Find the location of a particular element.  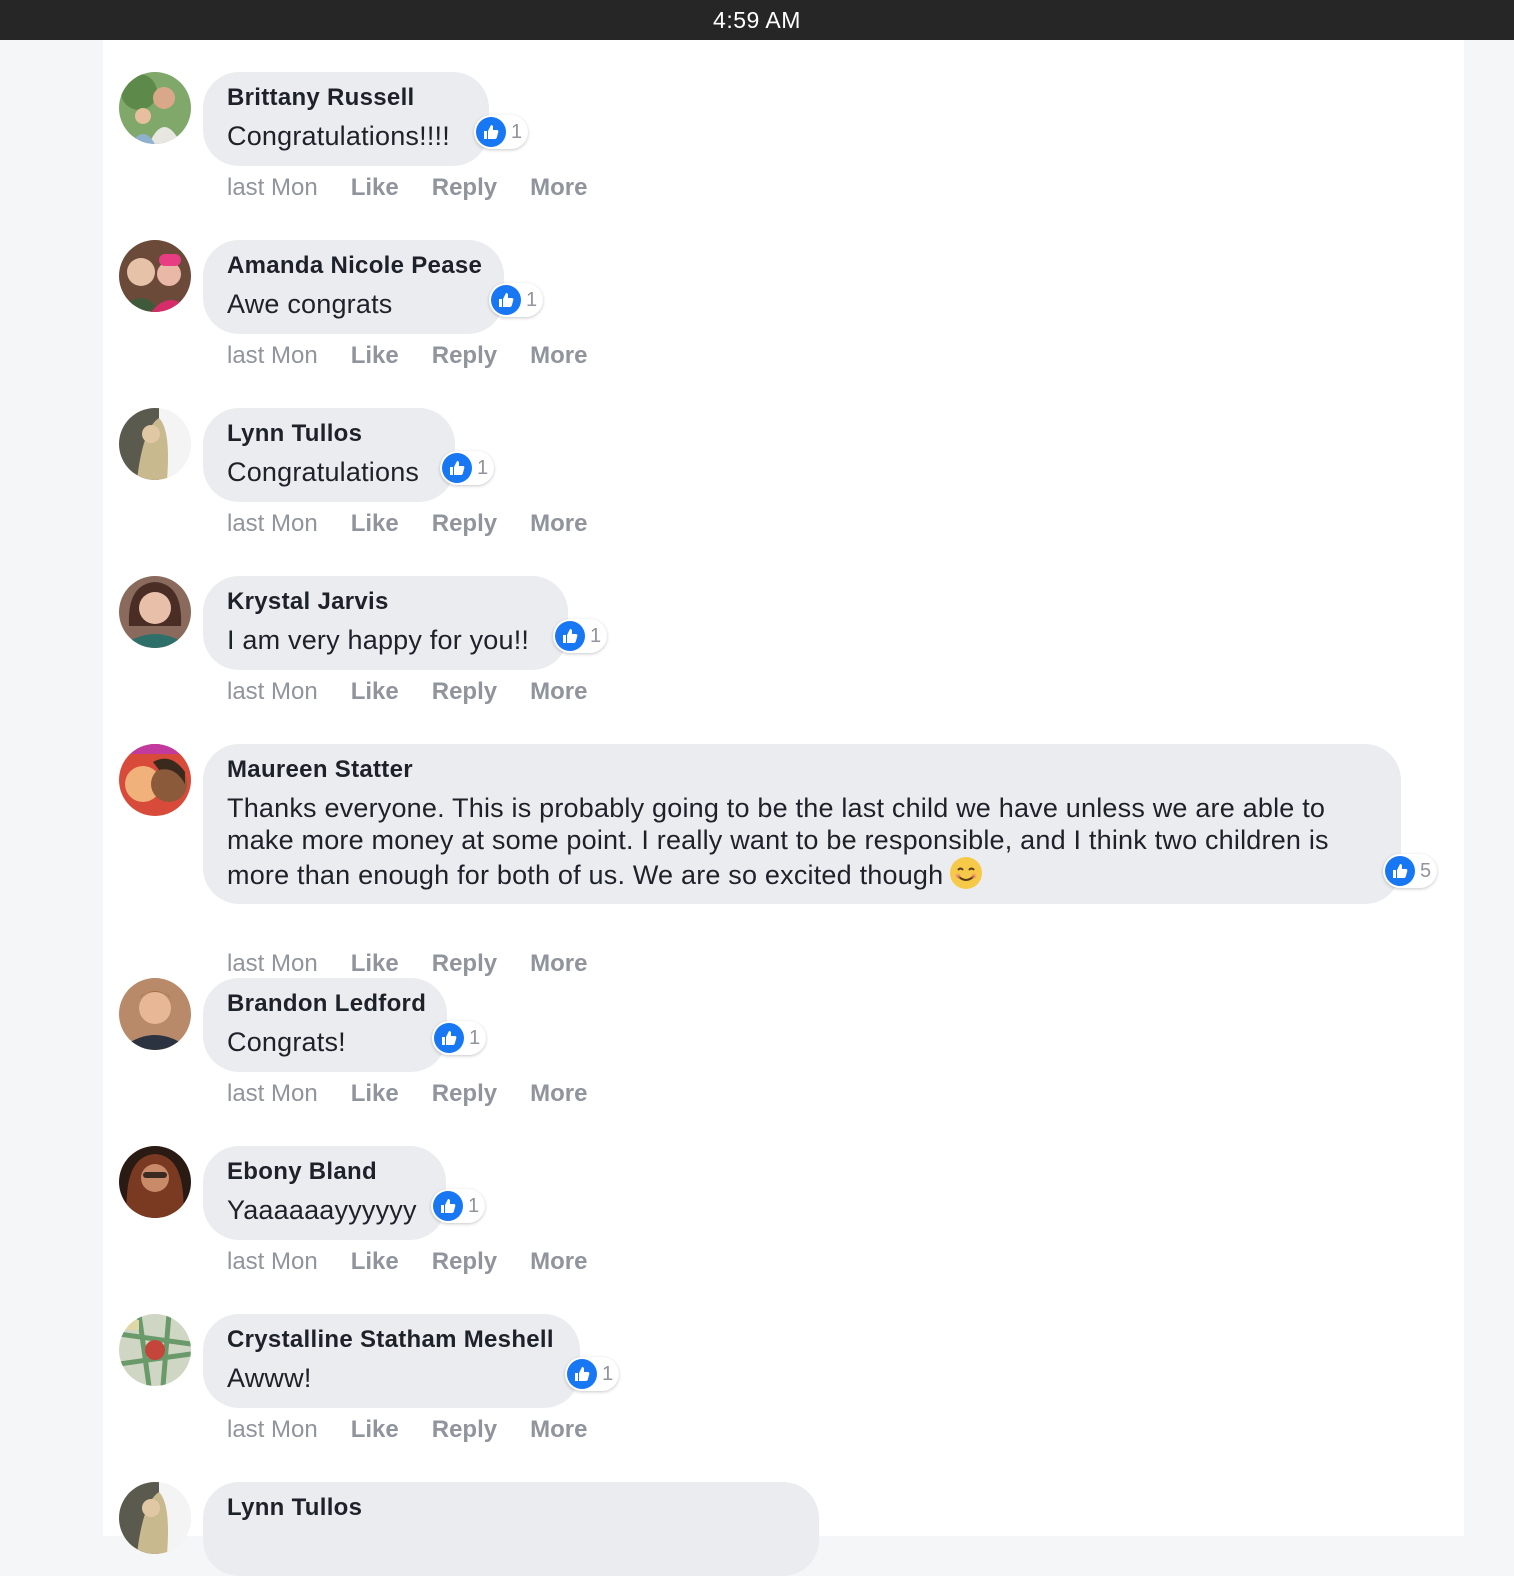

comment-author: Amanda Nicole Pease is located at coordinates (354, 266).